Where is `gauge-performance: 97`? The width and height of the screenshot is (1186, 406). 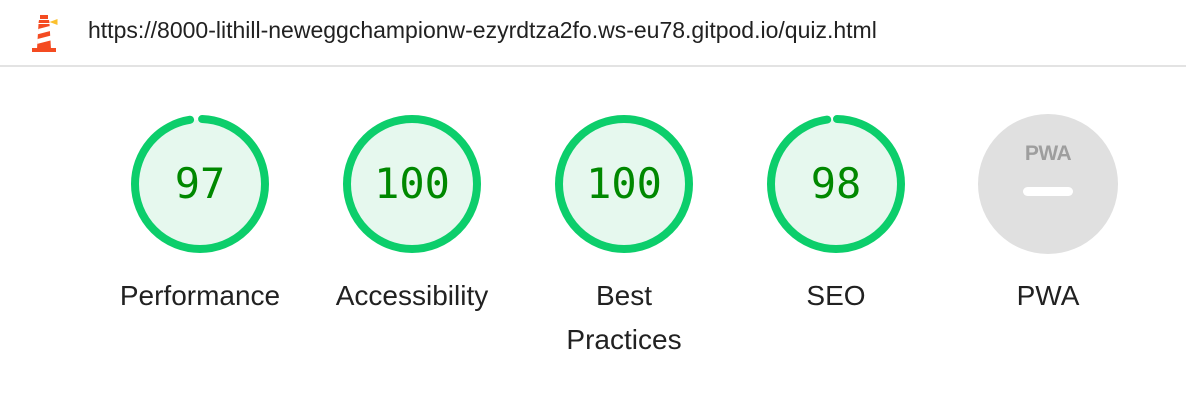
gauge-performance: 97 is located at coordinates (200, 184).